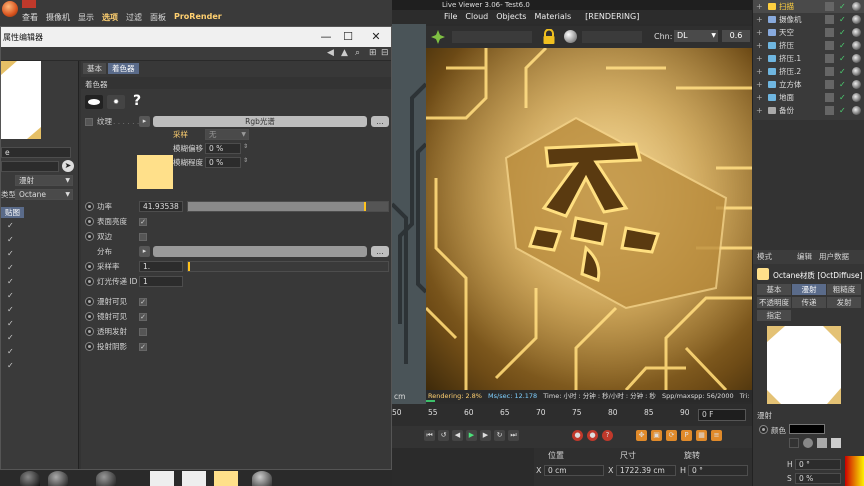 Image resolution: width=864 pixels, height=486 pixels. What do you see at coordinates (790, 19) in the screenshot?
I see `object-name: 摄像机` at bounding box center [790, 19].